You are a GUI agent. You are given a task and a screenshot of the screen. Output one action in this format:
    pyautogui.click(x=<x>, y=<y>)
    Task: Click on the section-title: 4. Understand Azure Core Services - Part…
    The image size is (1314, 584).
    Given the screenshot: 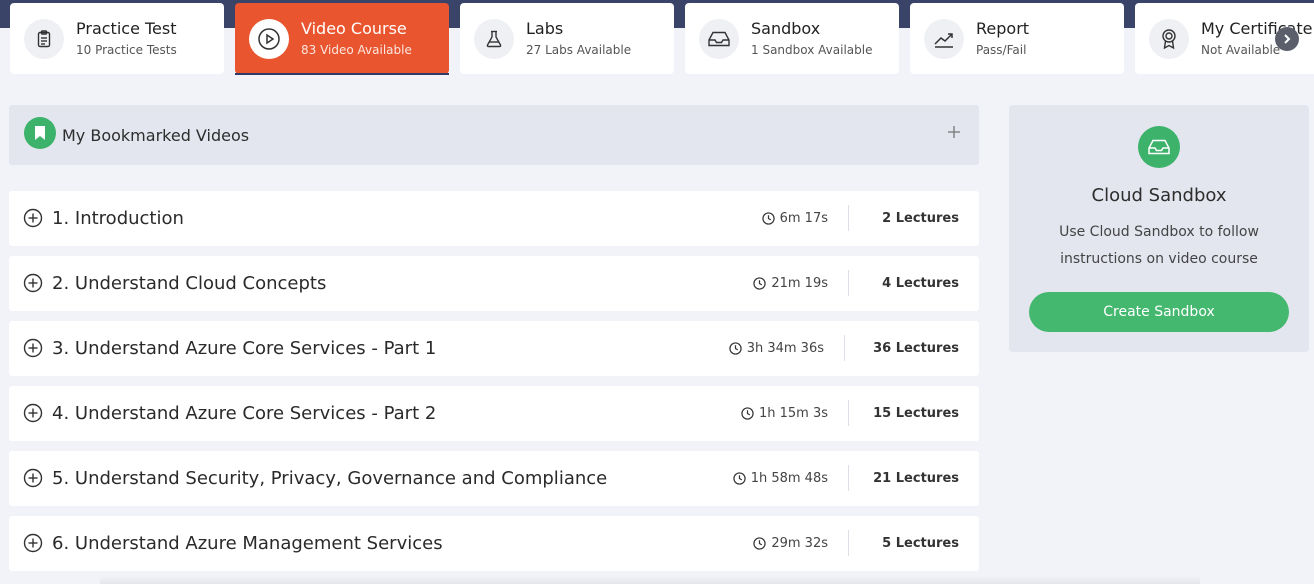 What is the action you would take?
    pyautogui.click(x=244, y=413)
    